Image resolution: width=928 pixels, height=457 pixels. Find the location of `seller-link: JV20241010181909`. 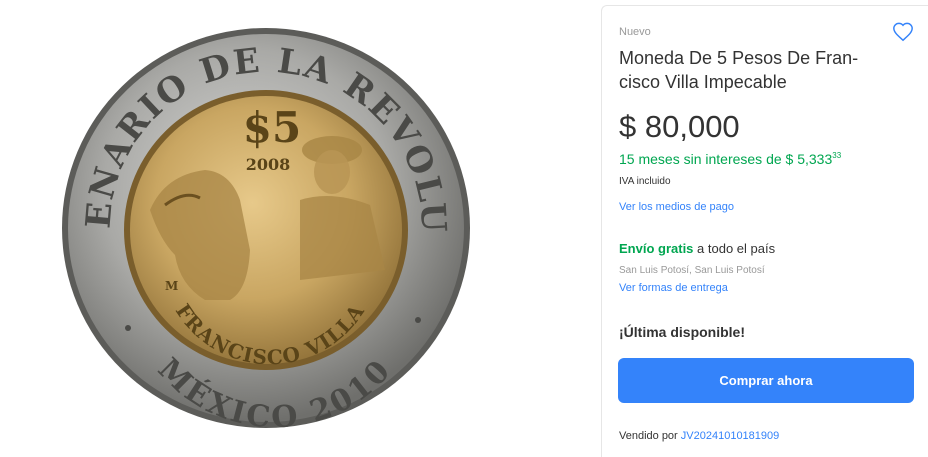

seller-link: JV20241010181909 is located at coordinates (730, 436).